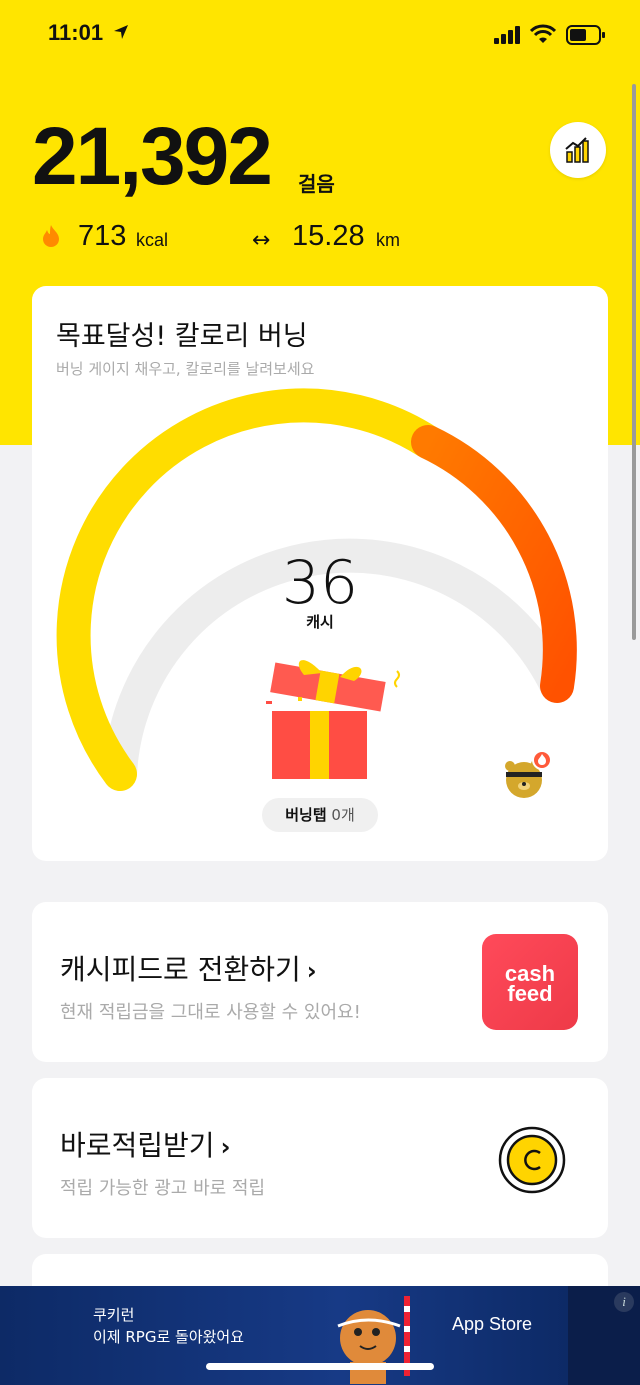 This screenshot has width=640, height=1385. What do you see at coordinates (316, 184) in the screenshot?
I see `step-unit: 걸음` at bounding box center [316, 184].